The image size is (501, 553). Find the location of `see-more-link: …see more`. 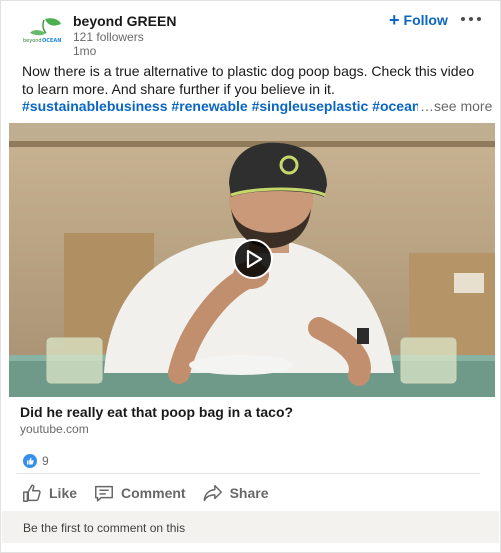

see-more-link: …see more is located at coordinates (455, 107).